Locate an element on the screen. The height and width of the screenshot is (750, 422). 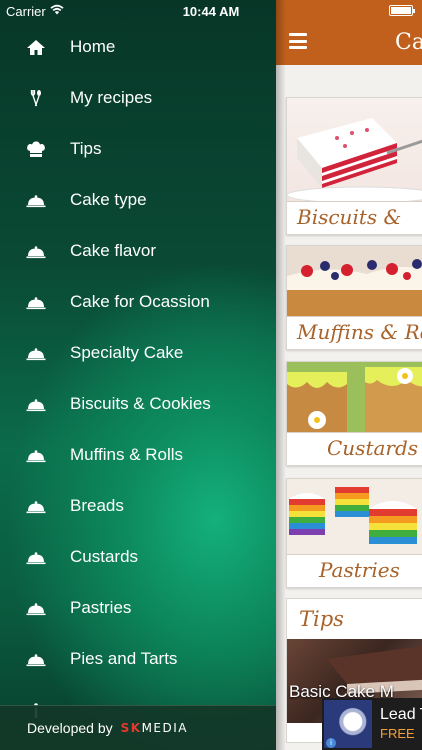
menu-item-label: Cake for Ocassion is located at coordinates (140, 301).